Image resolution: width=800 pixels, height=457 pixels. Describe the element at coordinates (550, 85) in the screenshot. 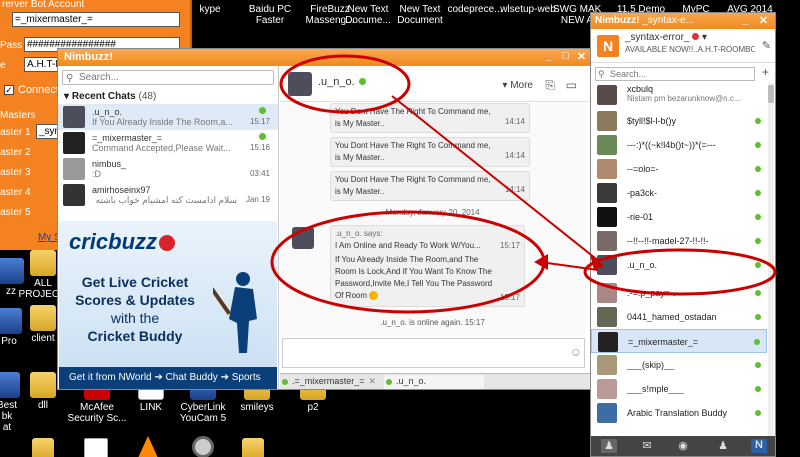

I see `attach-icon: ⎘` at that location.